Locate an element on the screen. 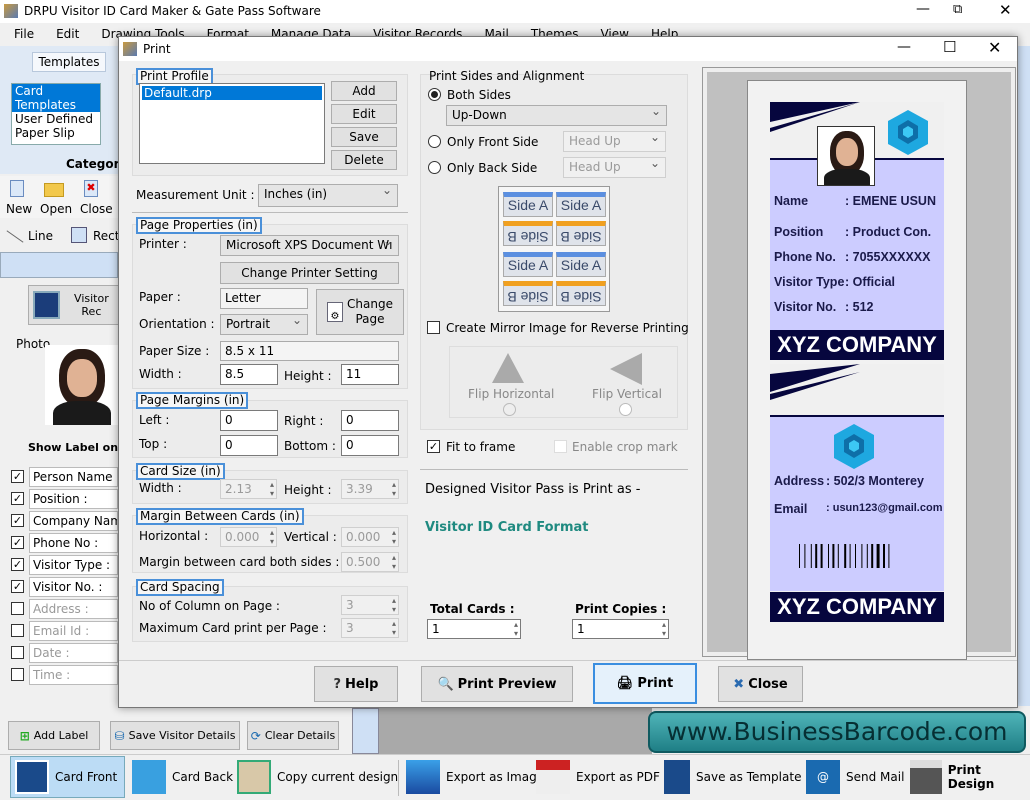 This screenshot has height=800, width=1030. total-cards-label: Total Cards : is located at coordinates (472, 609).